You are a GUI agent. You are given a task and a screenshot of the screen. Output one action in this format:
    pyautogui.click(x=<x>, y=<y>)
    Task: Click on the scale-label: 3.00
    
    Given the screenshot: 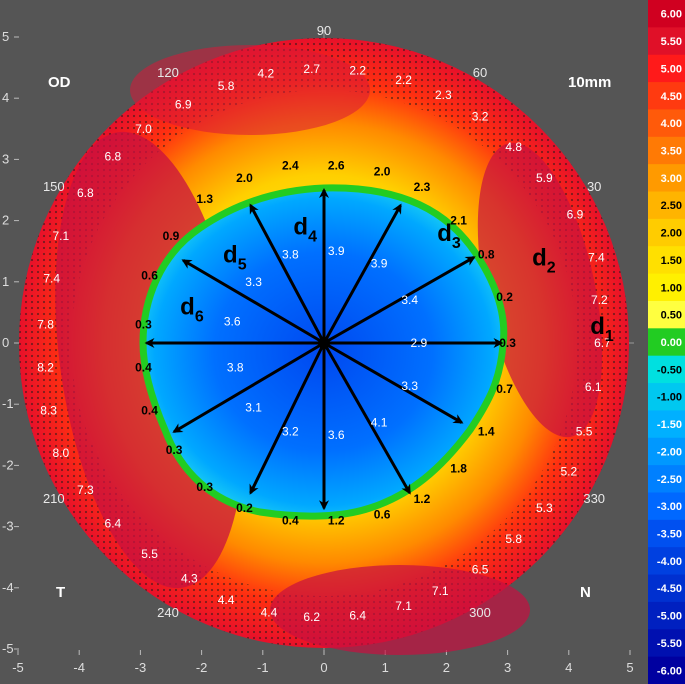 What is the action you would take?
    pyautogui.click(x=671, y=179)
    